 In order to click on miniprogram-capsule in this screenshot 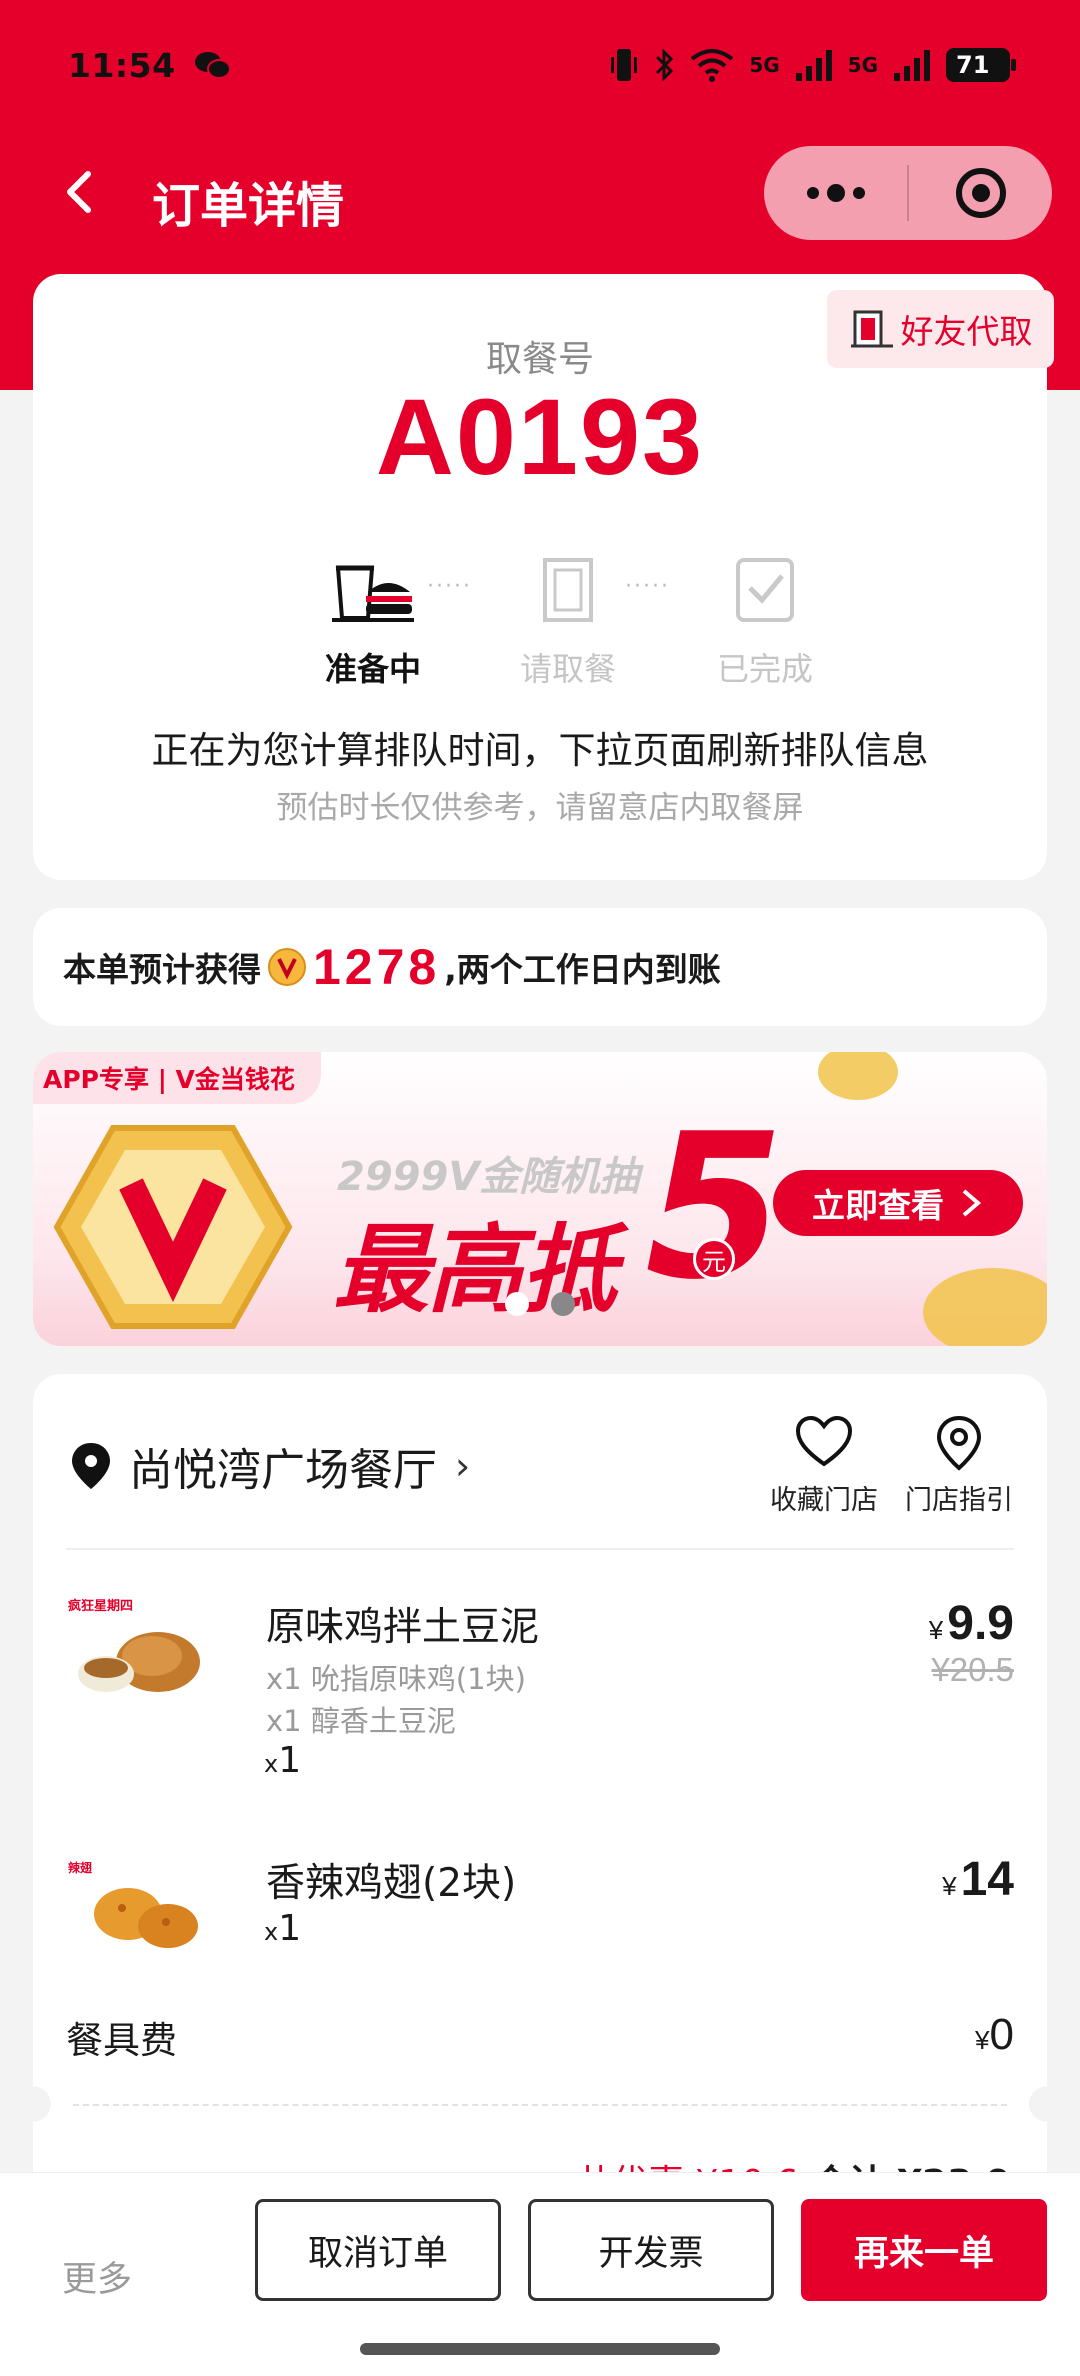, I will do `click(908, 193)`.